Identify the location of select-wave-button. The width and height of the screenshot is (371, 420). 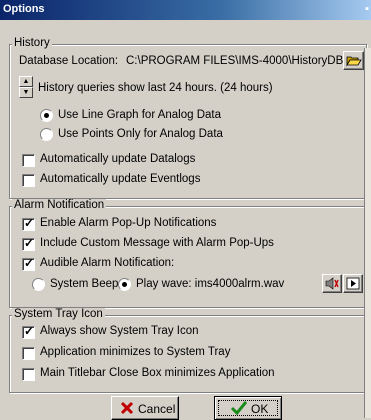
(332, 283).